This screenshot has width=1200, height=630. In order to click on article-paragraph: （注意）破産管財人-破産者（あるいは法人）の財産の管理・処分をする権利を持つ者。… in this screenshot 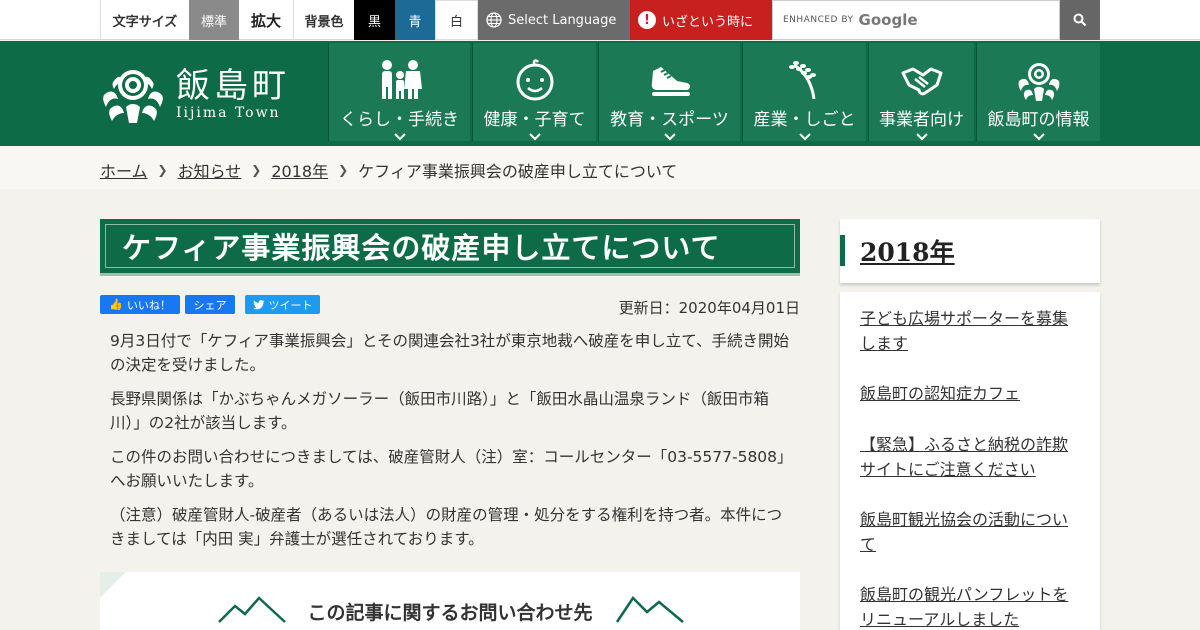, I will do `click(446, 527)`.